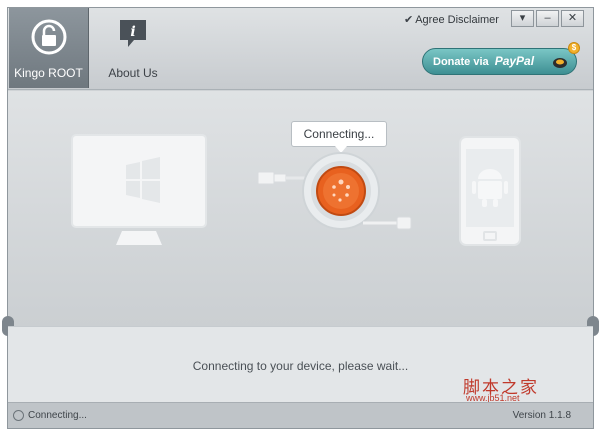 This screenshot has height=436, width=600. What do you see at coordinates (409, 20) in the screenshot?
I see `check-icon: ✔` at bounding box center [409, 20].